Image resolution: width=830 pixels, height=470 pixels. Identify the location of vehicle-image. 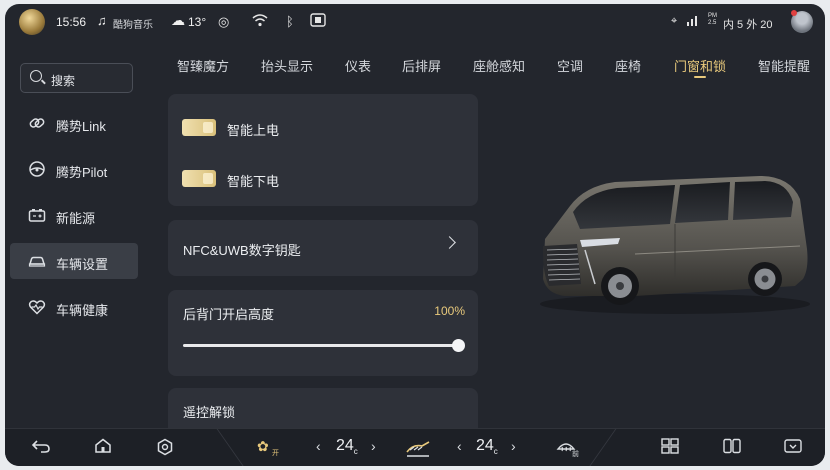
(675, 245).